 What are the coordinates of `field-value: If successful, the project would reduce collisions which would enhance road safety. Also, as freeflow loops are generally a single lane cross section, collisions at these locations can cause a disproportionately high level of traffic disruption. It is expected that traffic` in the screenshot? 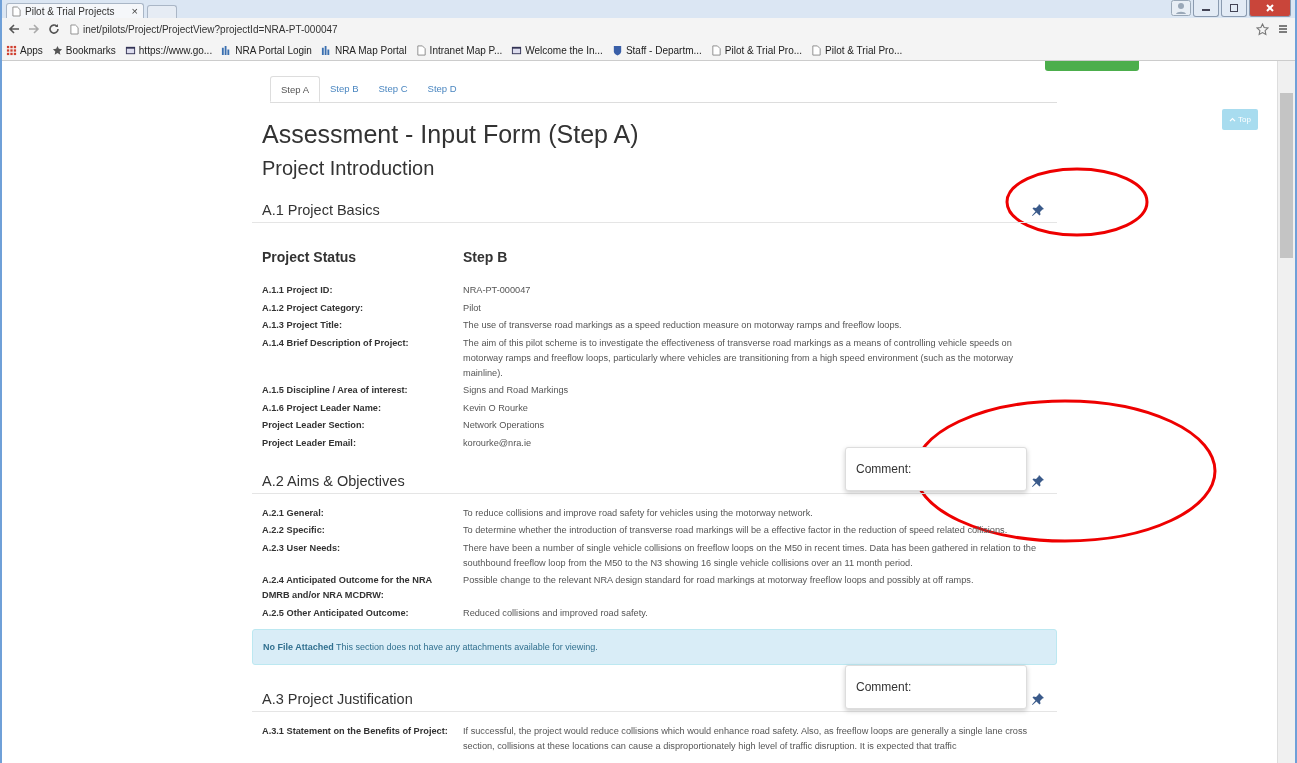 It's located at (746, 738).